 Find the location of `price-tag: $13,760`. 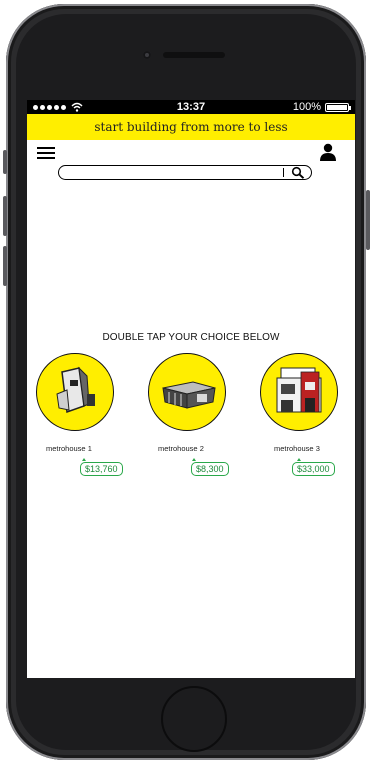

price-tag: $13,760 is located at coordinates (101, 469).